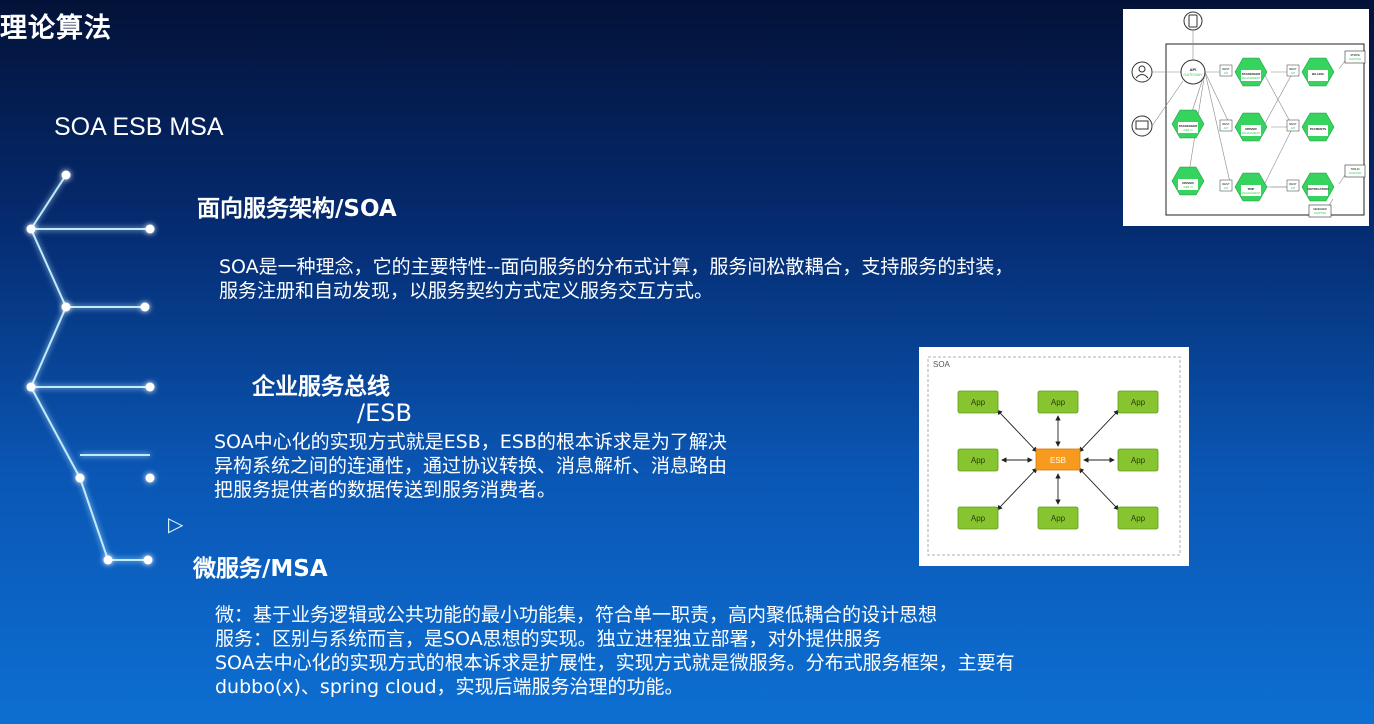  What do you see at coordinates (942, 364) in the screenshot?
I see `soa-frame-label: SOA` at bounding box center [942, 364].